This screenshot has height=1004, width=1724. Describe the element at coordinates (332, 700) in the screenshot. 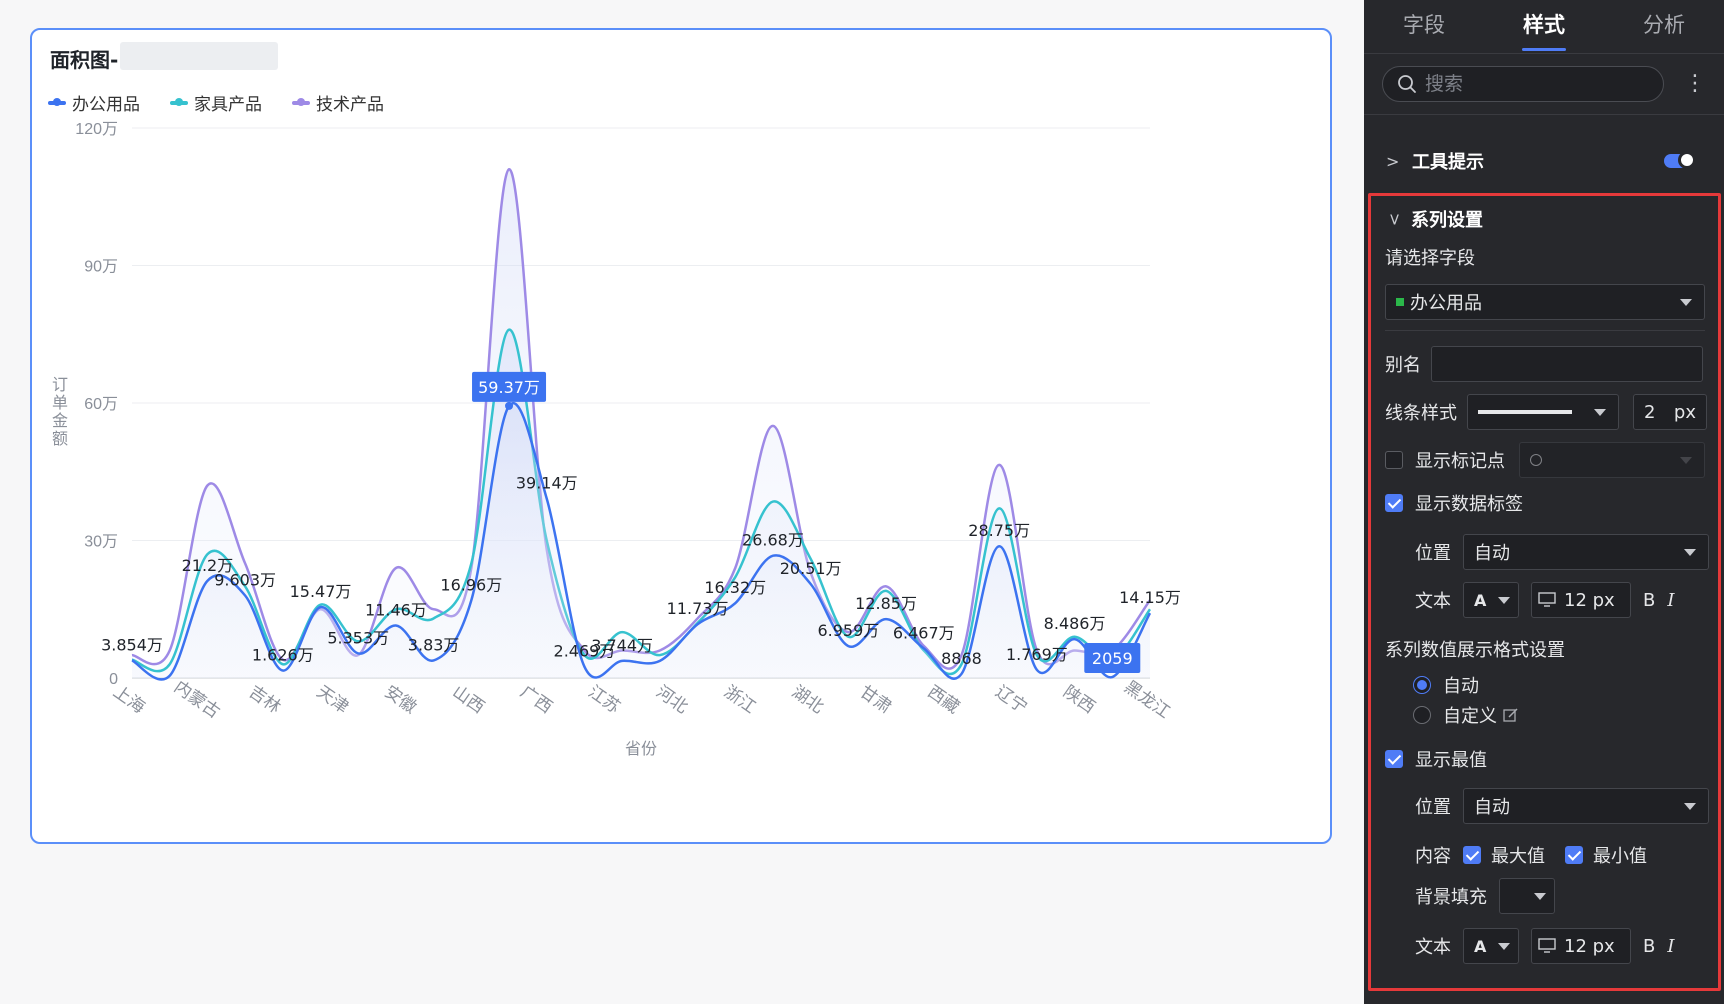

I see `x-tick-label: 天津` at that location.